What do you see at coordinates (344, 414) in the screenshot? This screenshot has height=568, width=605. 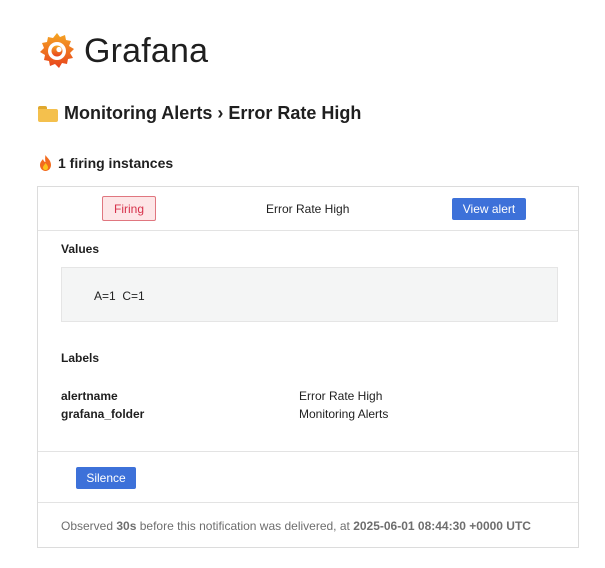 I see `label-value: Monitoring Alerts` at bounding box center [344, 414].